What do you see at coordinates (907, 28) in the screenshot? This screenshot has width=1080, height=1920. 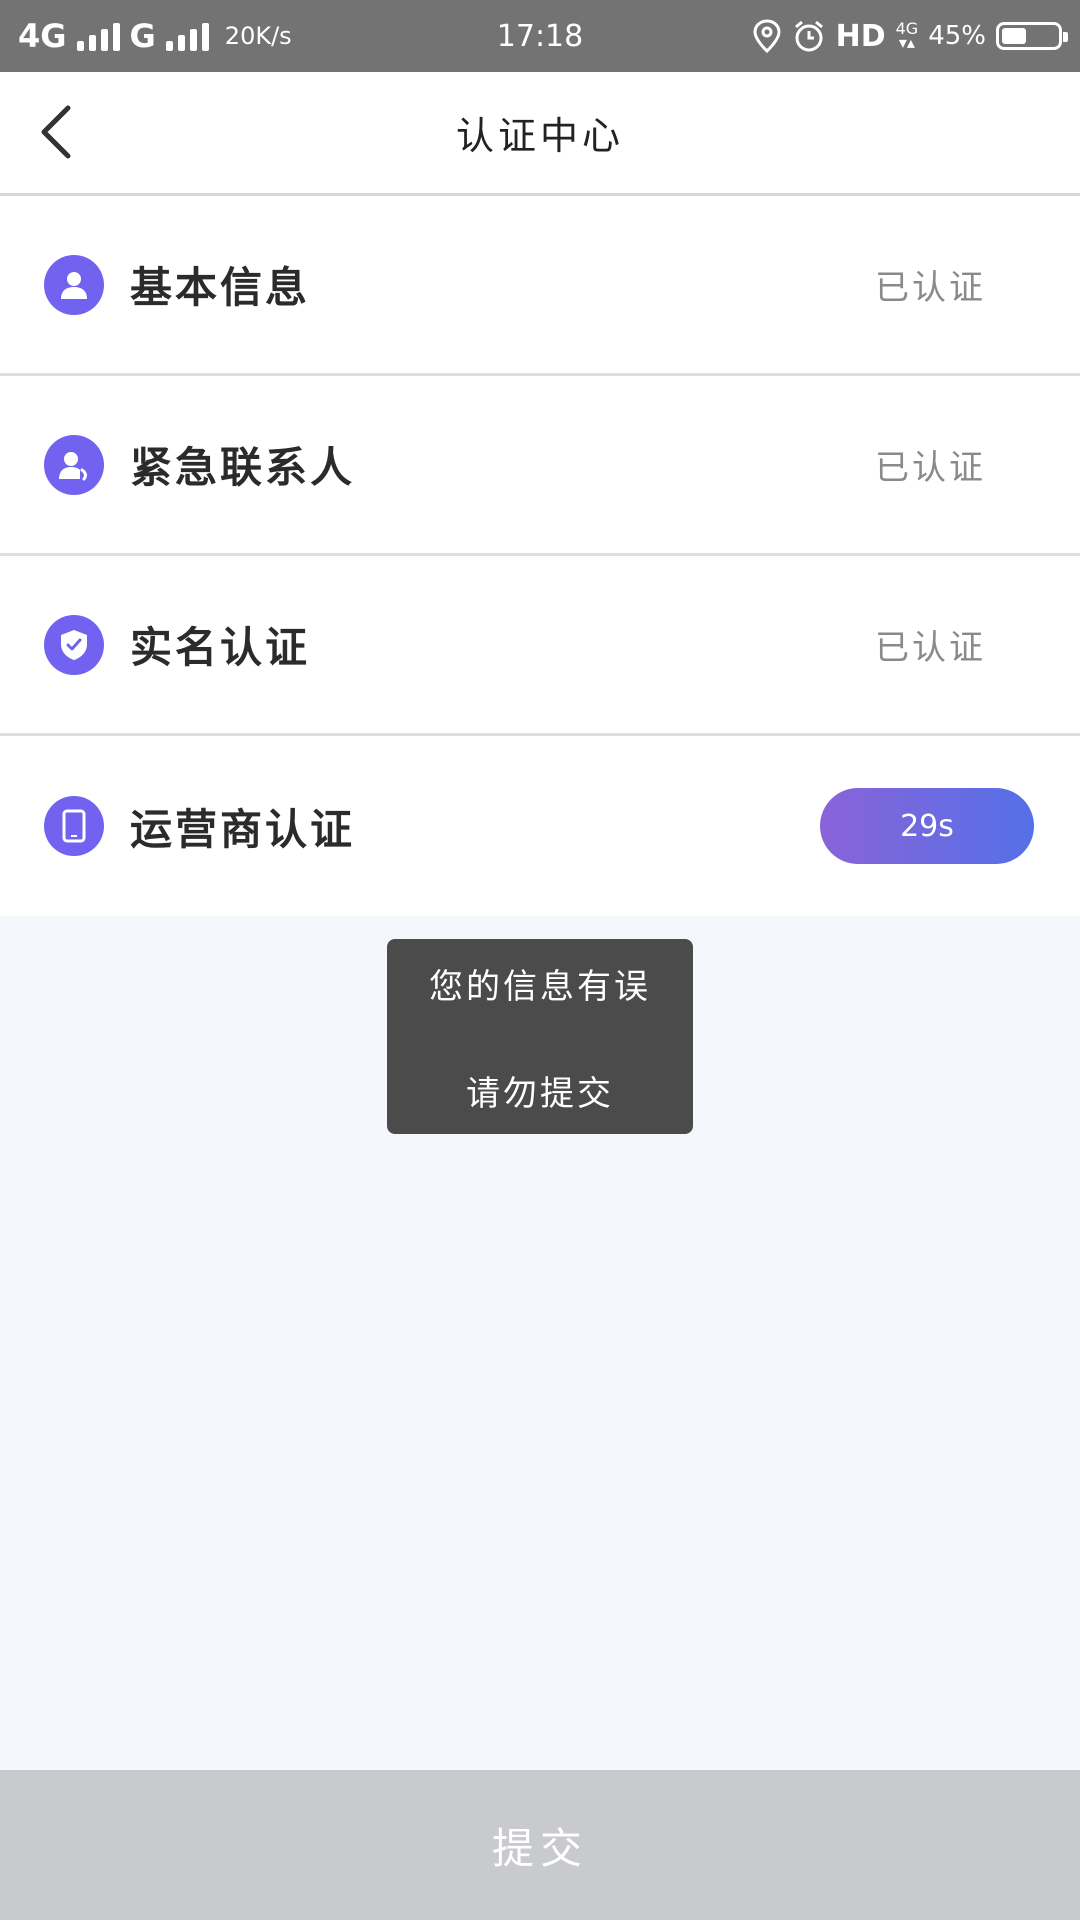 I see `data-indicator-label: 4G` at bounding box center [907, 28].